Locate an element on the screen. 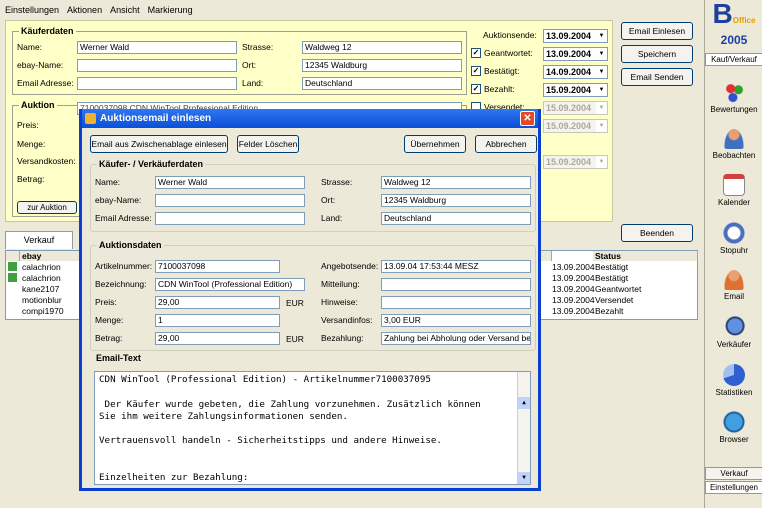 The width and height of the screenshot is (762, 508). bestaetigt-checkbox: ✓ is located at coordinates (476, 71).